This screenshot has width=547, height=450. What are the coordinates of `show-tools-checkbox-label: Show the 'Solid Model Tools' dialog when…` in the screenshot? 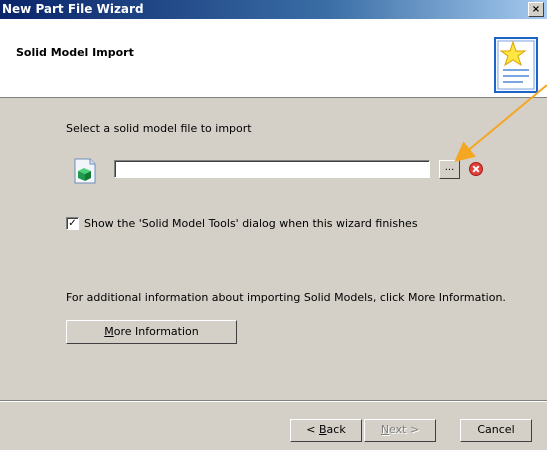 It's located at (251, 223).